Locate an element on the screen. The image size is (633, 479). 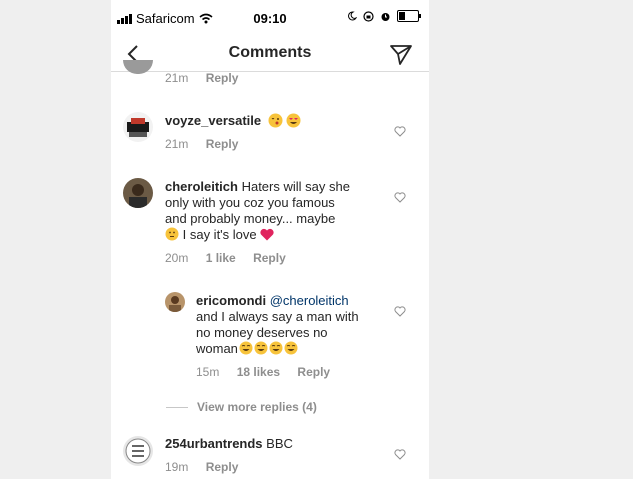
comment-time: 19m is located at coordinates (177, 467).